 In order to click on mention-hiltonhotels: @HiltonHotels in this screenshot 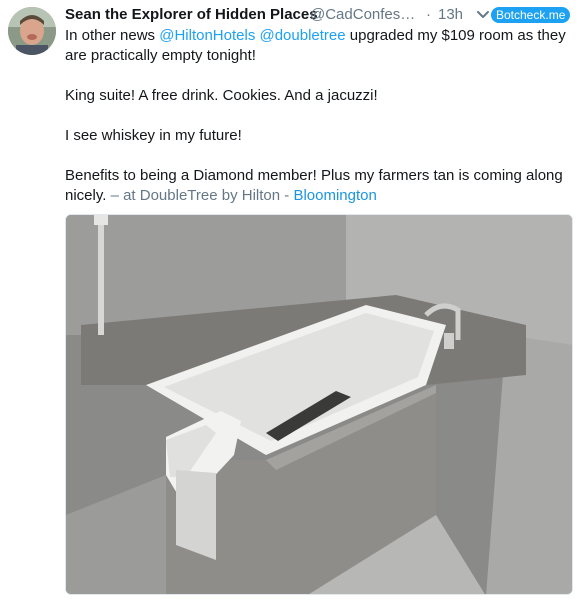, I will do `click(207, 35)`.